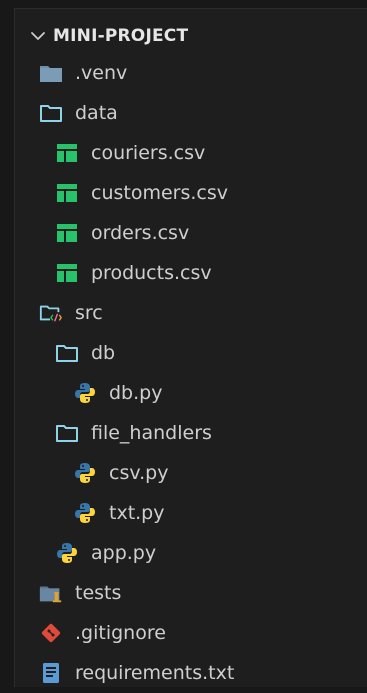  Describe the element at coordinates (51, 673) in the screenshot. I see `text-file-icon` at that location.